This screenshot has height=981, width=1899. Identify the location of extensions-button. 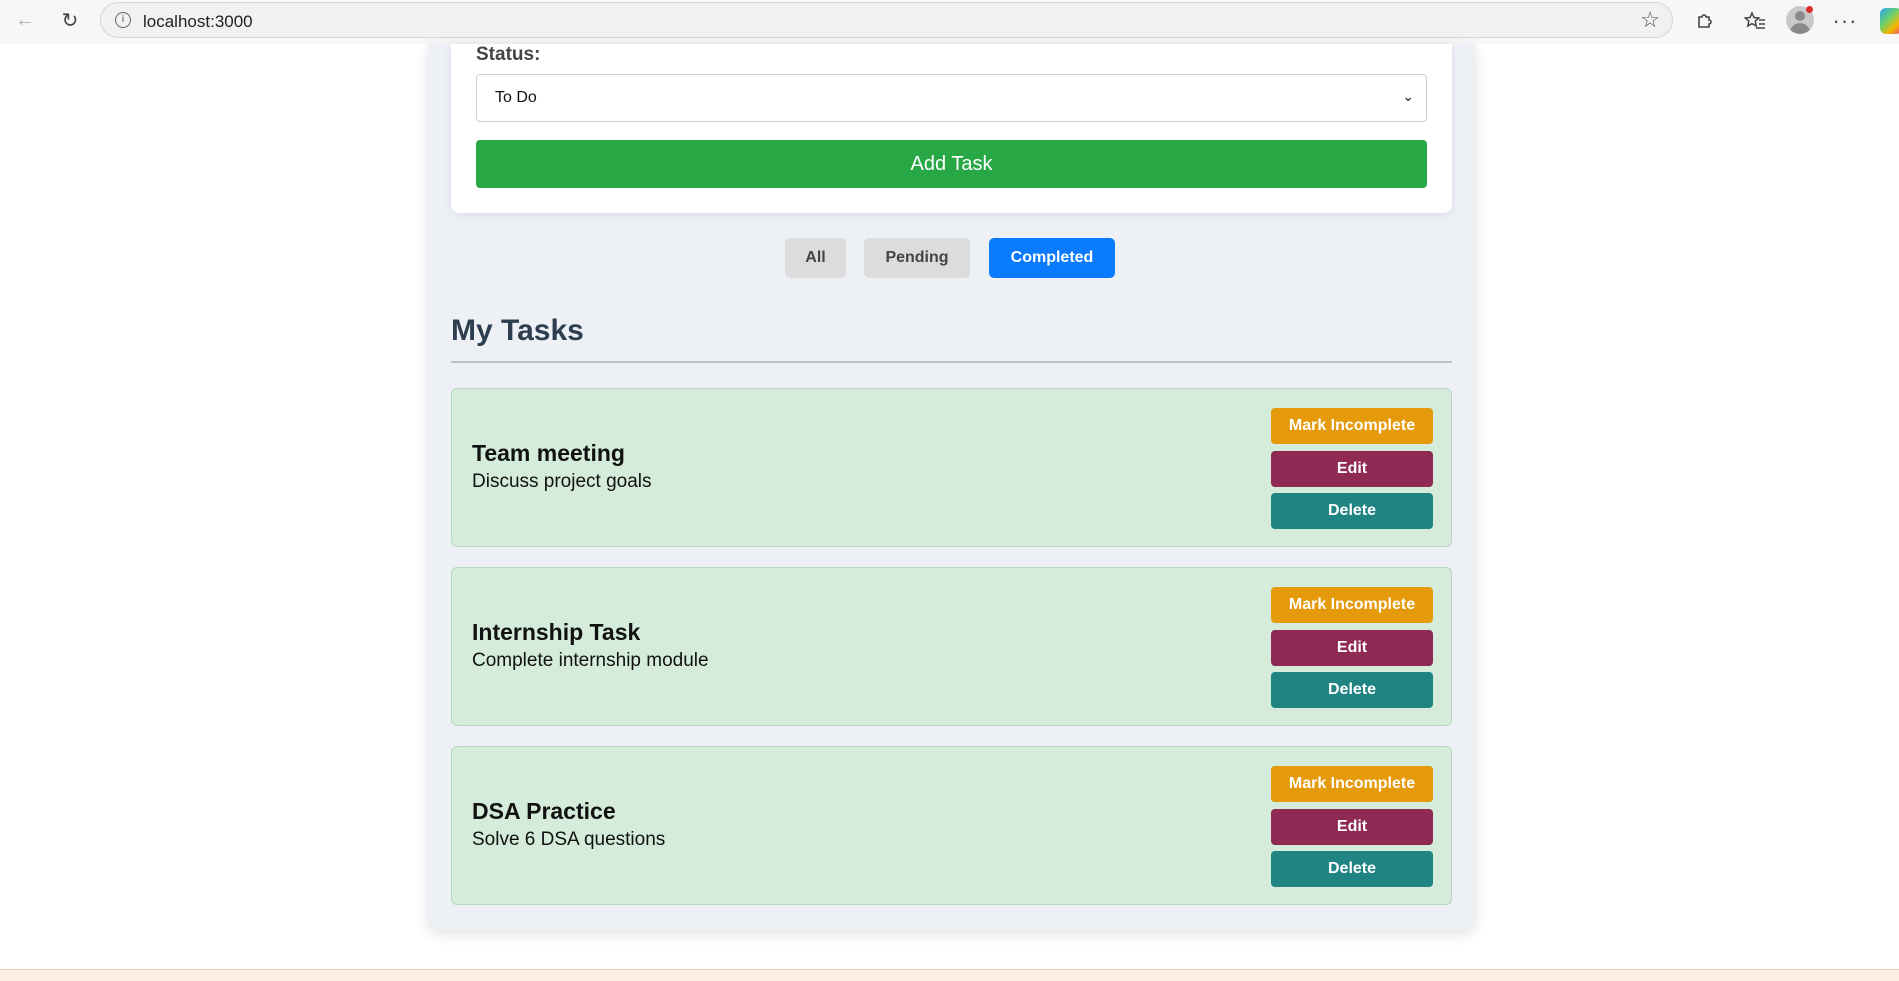
(1705, 21).